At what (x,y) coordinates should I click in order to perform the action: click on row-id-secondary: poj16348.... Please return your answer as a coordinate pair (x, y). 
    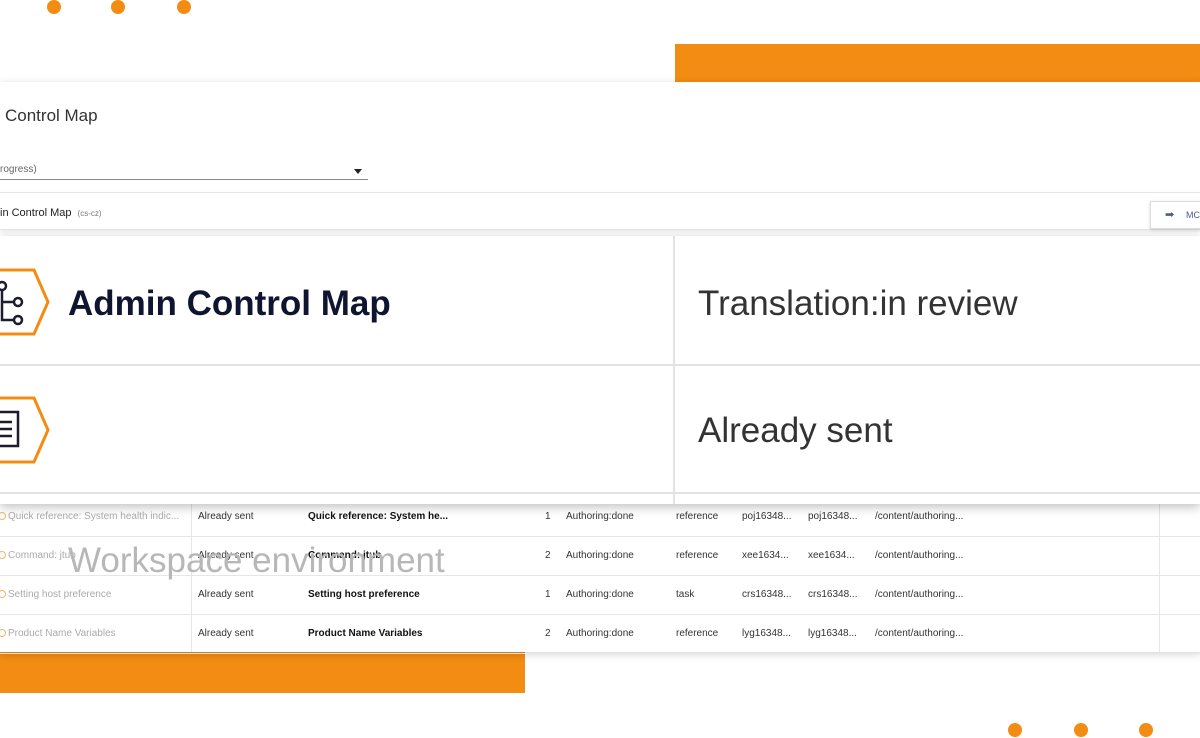
    Looking at the image, I should click on (833, 516).